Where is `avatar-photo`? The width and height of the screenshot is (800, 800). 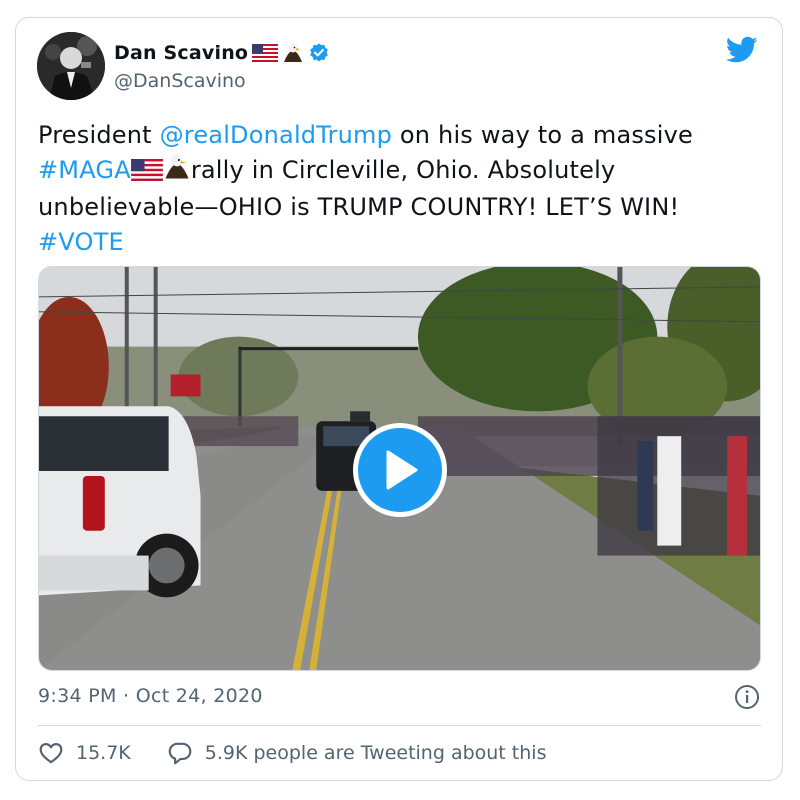 avatar-photo is located at coordinates (71, 66).